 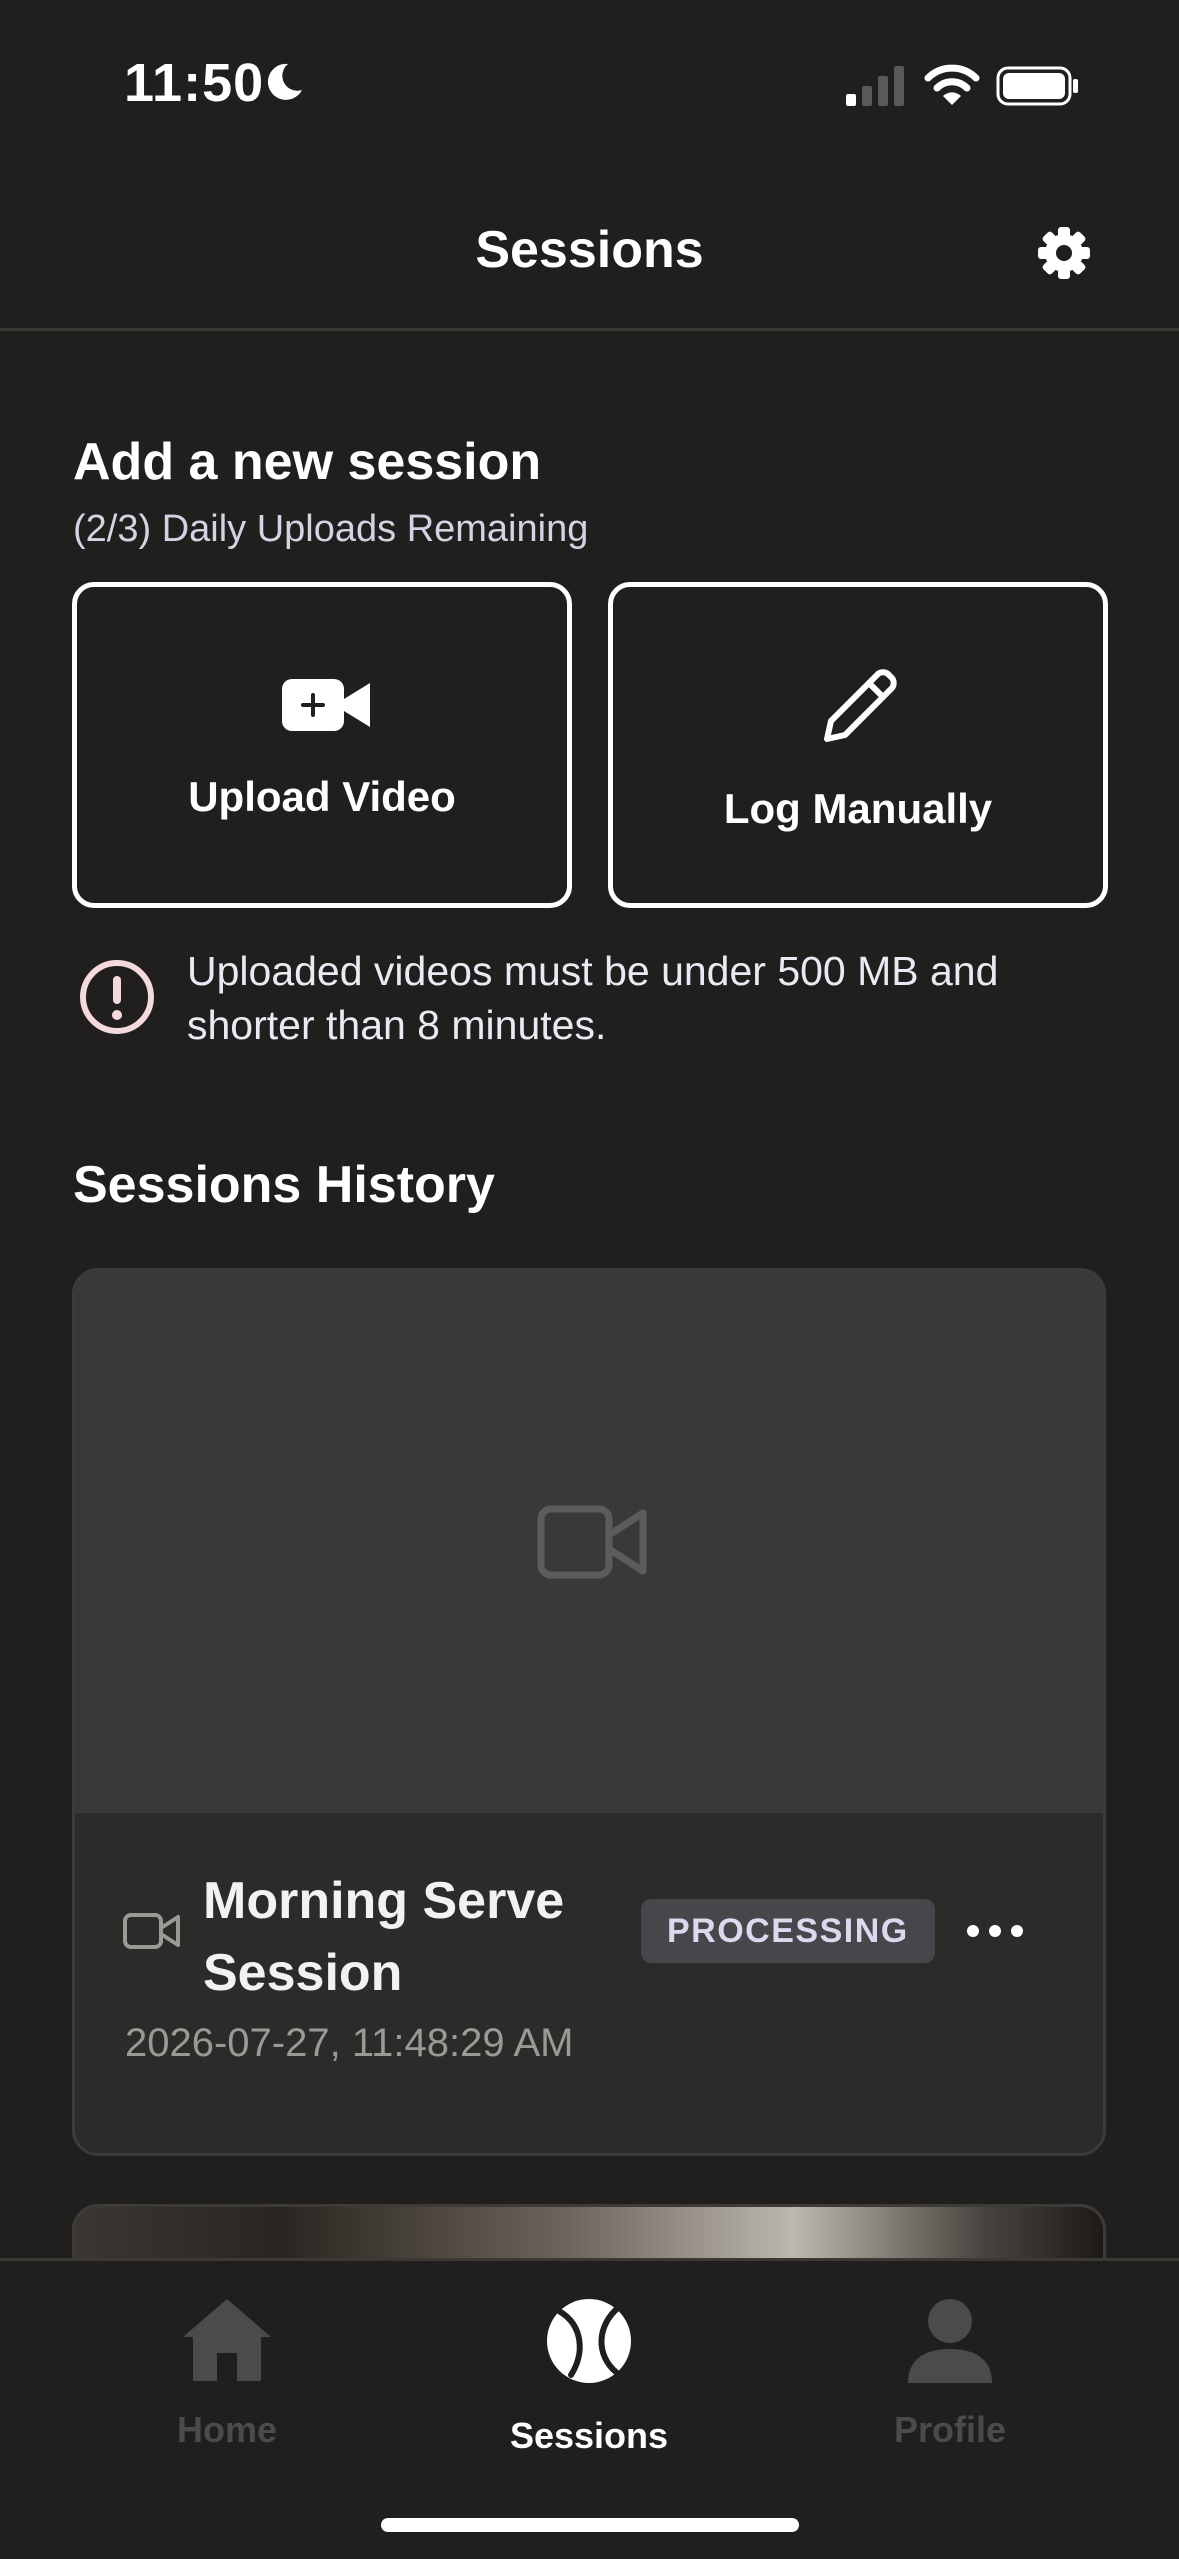 What do you see at coordinates (589, 2341) in the screenshot?
I see `tennis-ball-icon` at bounding box center [589, 2341].